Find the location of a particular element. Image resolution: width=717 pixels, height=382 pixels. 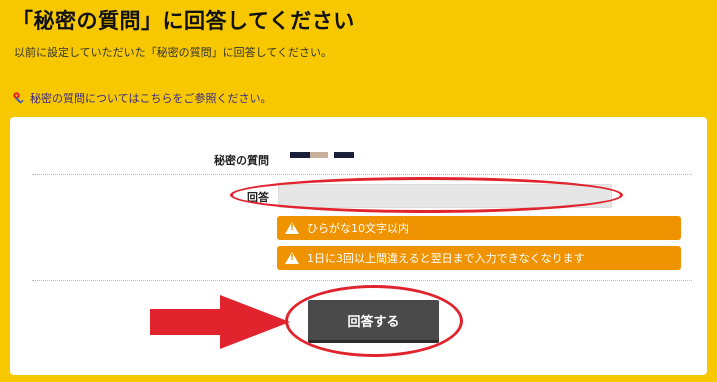

help-link-row: 秘密の質問についてはこちらをご参照ください。 is located at coordinates (141, 98).